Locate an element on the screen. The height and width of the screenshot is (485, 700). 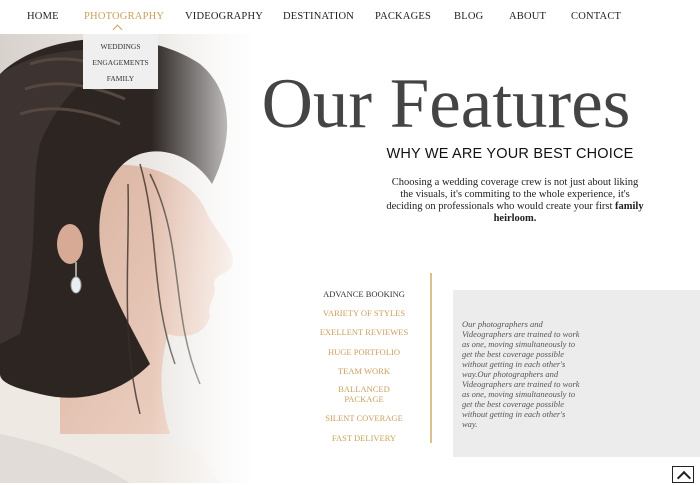
nav-packages: PACKAGES is located at coordinates (403, 16).